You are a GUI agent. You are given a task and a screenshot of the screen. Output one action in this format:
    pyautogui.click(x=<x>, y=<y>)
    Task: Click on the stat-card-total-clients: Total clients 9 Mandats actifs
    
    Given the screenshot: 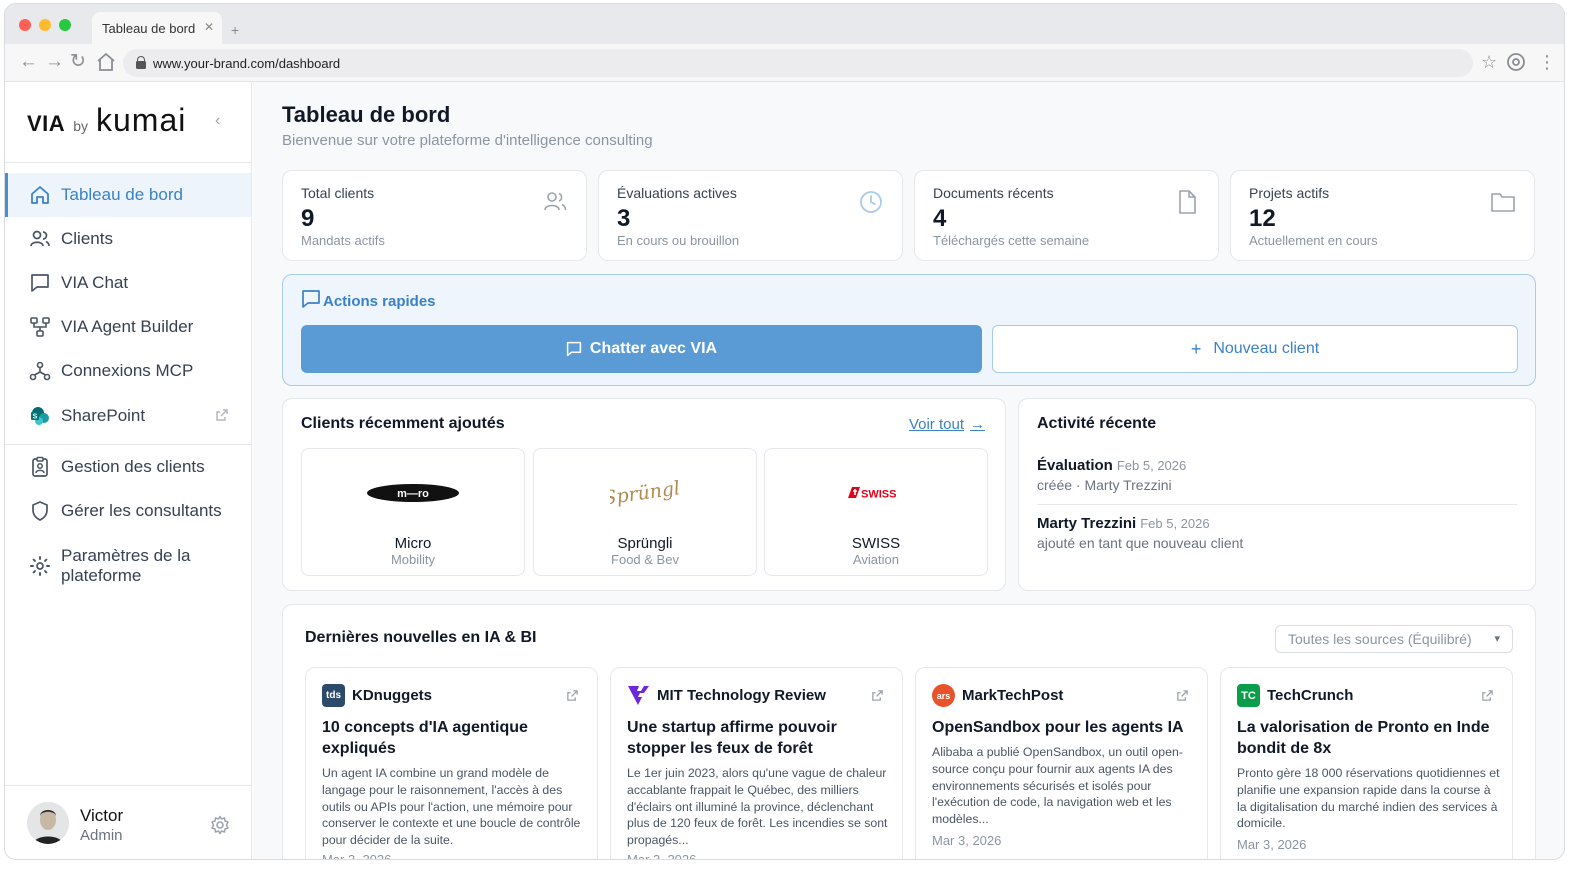 What is the action you would take?
    pyautogui.click(x=434, y=215)
    